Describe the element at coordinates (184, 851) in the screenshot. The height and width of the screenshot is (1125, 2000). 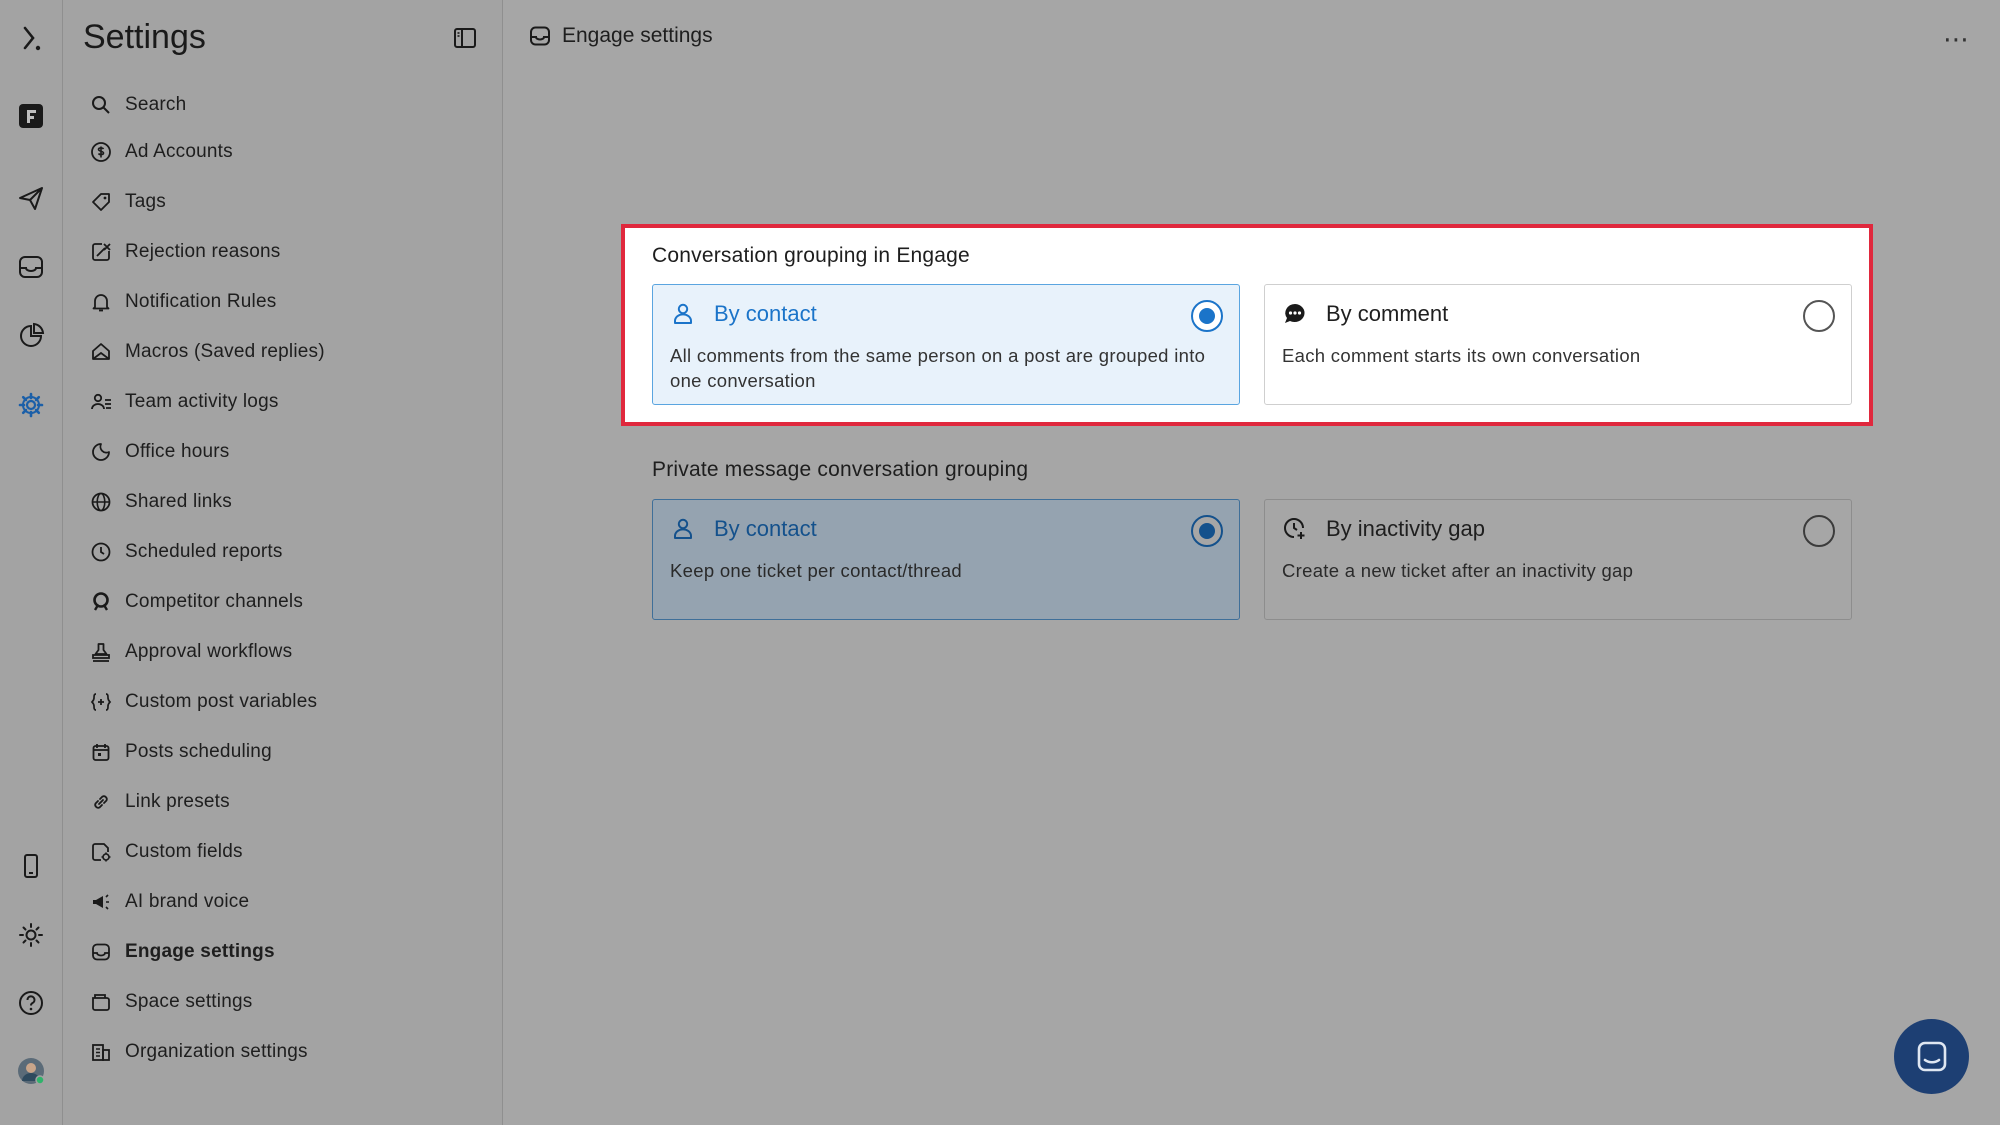
I see `sidebar-item-label: Custom fields` at that location.